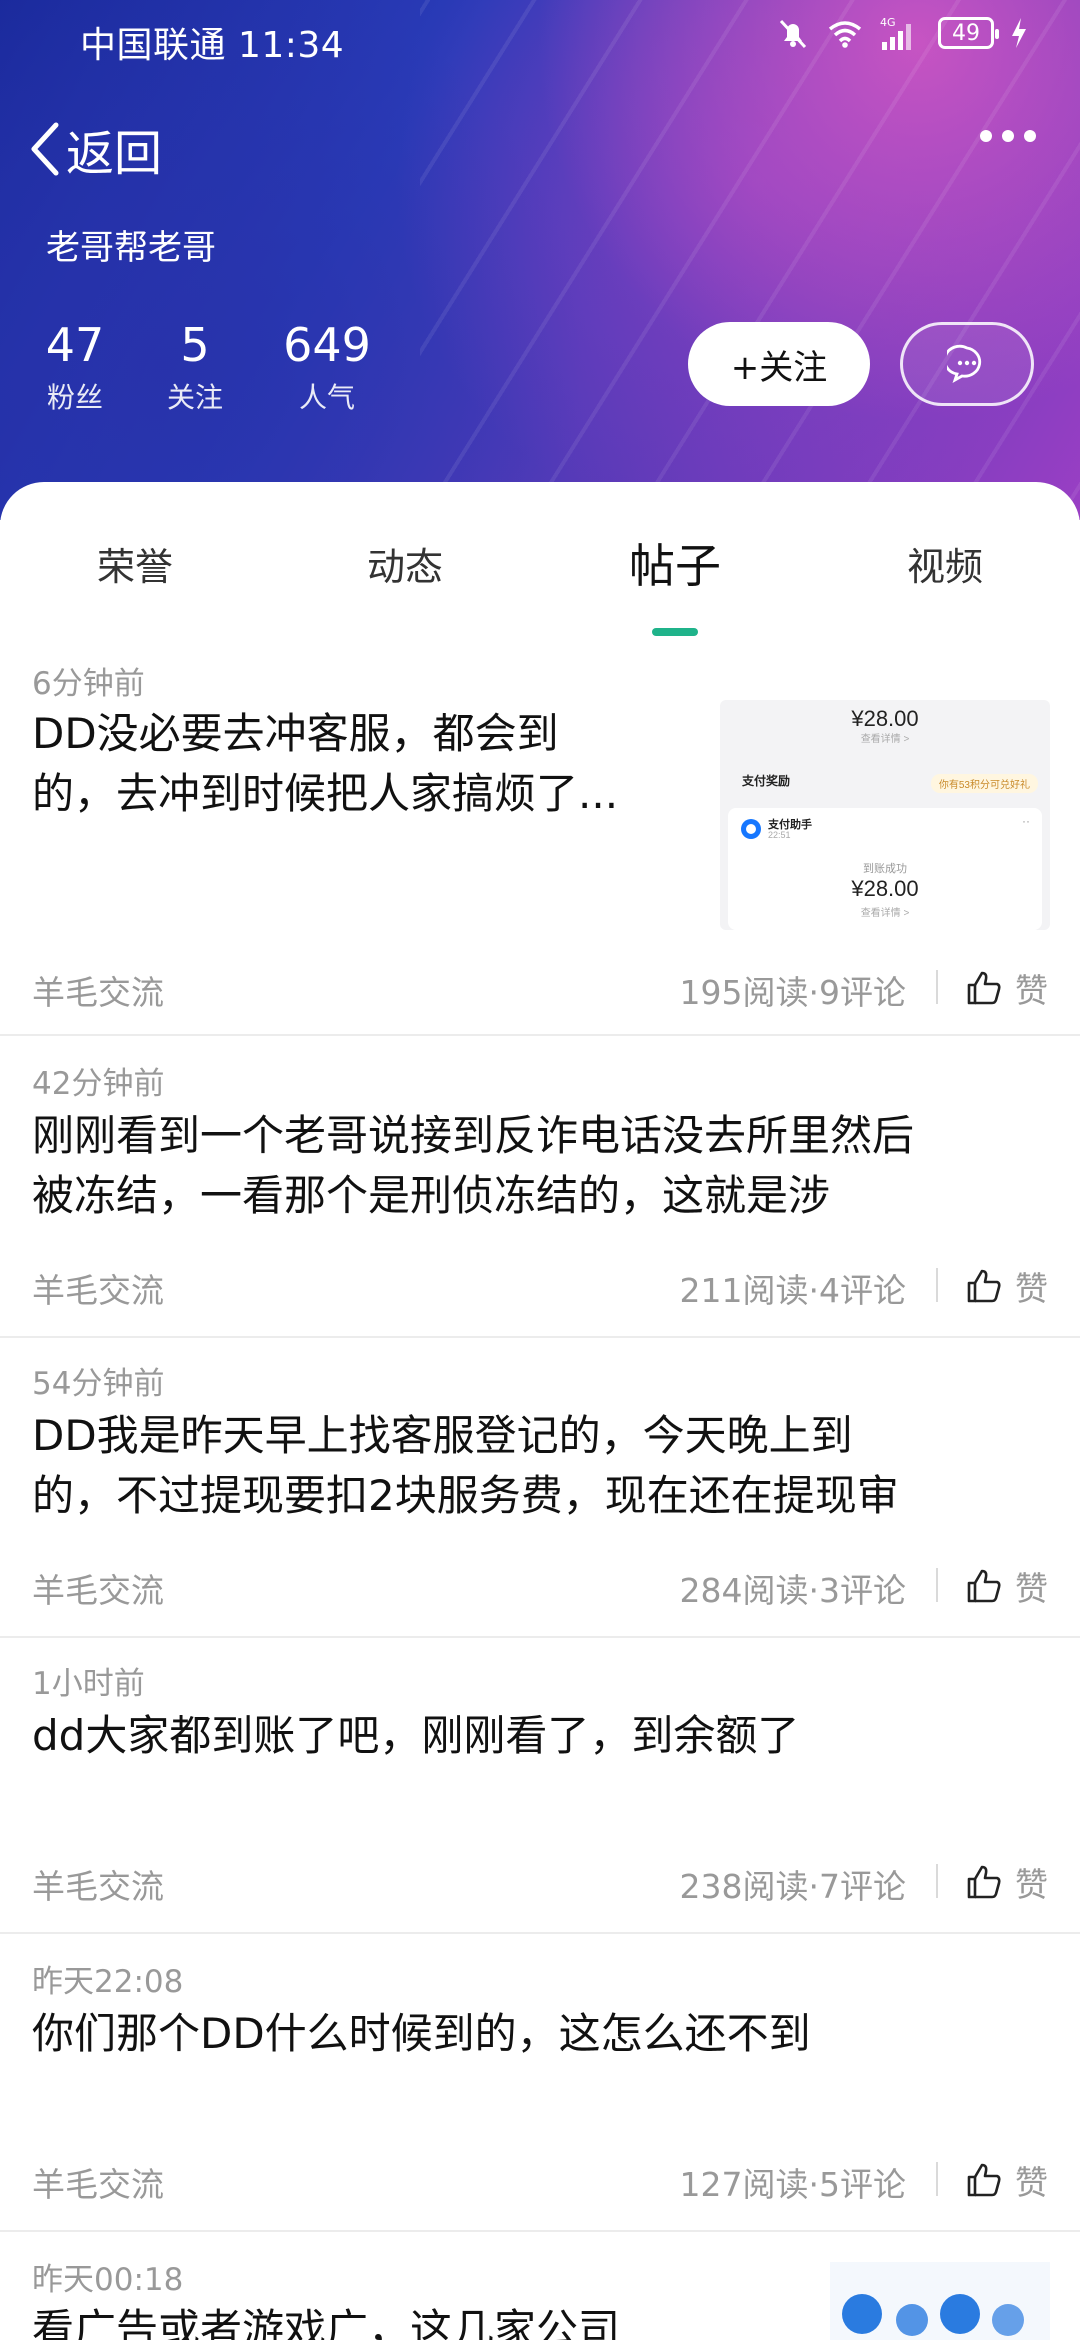  Describe the element at coordinates (45, 149) in the screenshot. I see `chevron-left-icon` at that location.